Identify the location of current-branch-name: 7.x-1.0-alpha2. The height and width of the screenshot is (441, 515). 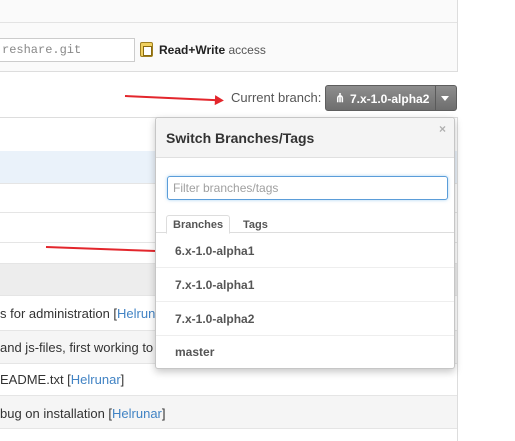
(390, 99).